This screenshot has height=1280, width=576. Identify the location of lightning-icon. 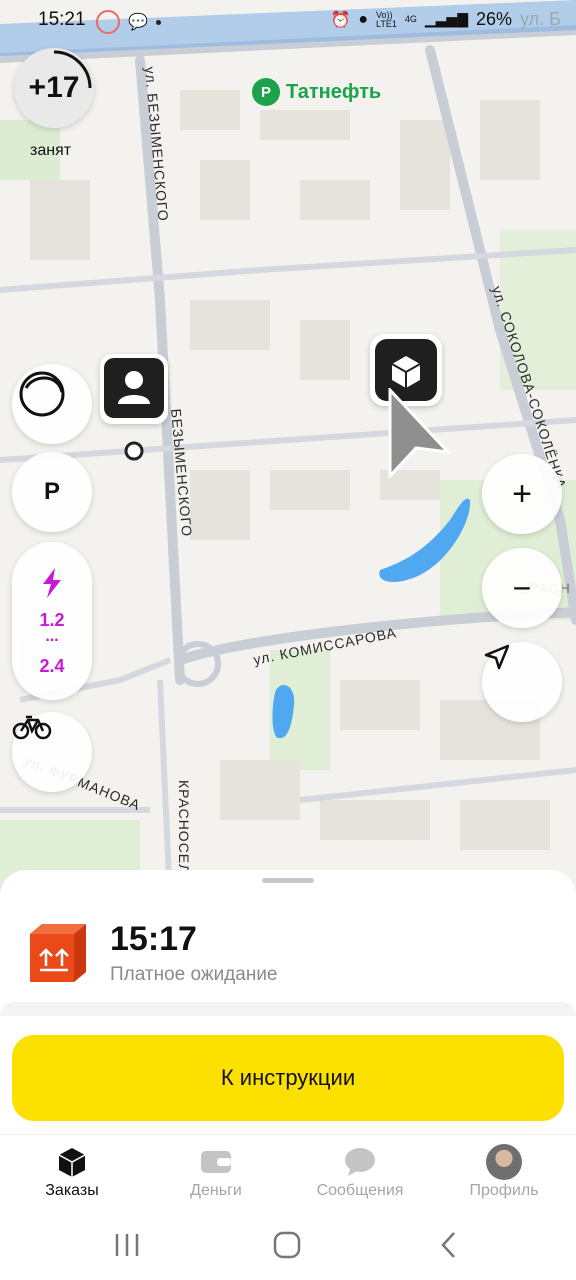
(52, 583).